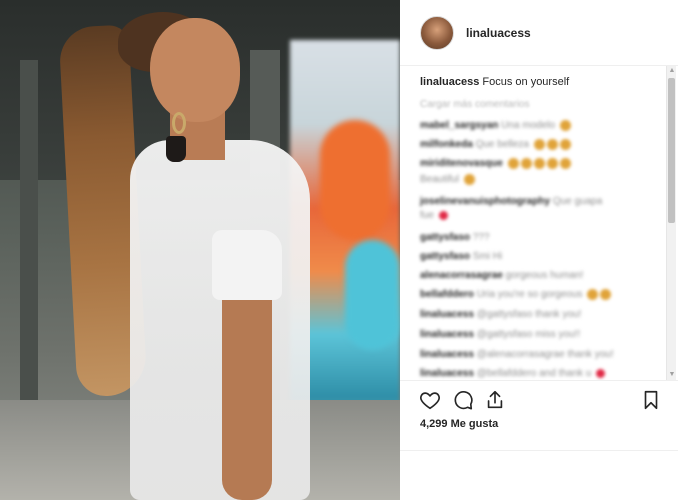 This screenshot has height=500, width=678. Describe the element at coordinates (501, 314) in the screenshot. I see `comment-item: linaluacess @gattysfaso thank you!` at that location.